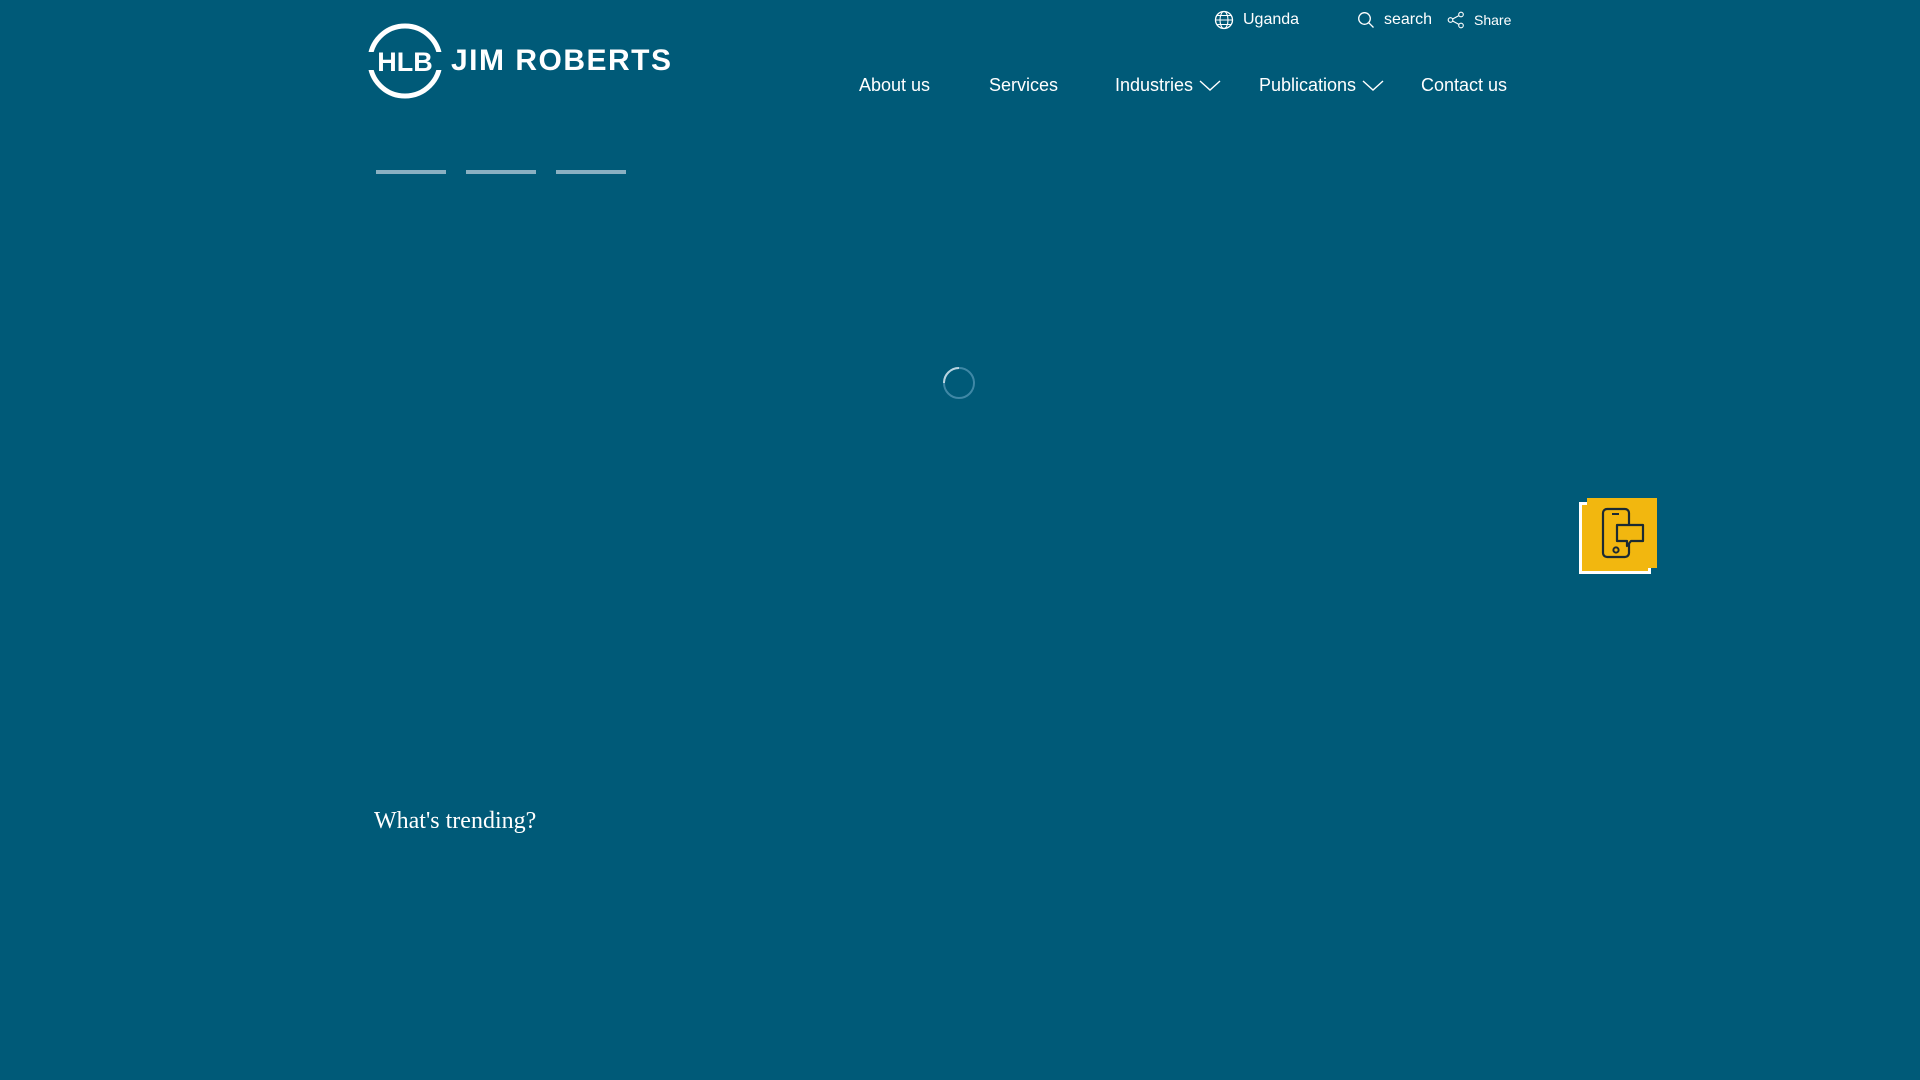  I want to click on search-button: search, so click(1394, 20).